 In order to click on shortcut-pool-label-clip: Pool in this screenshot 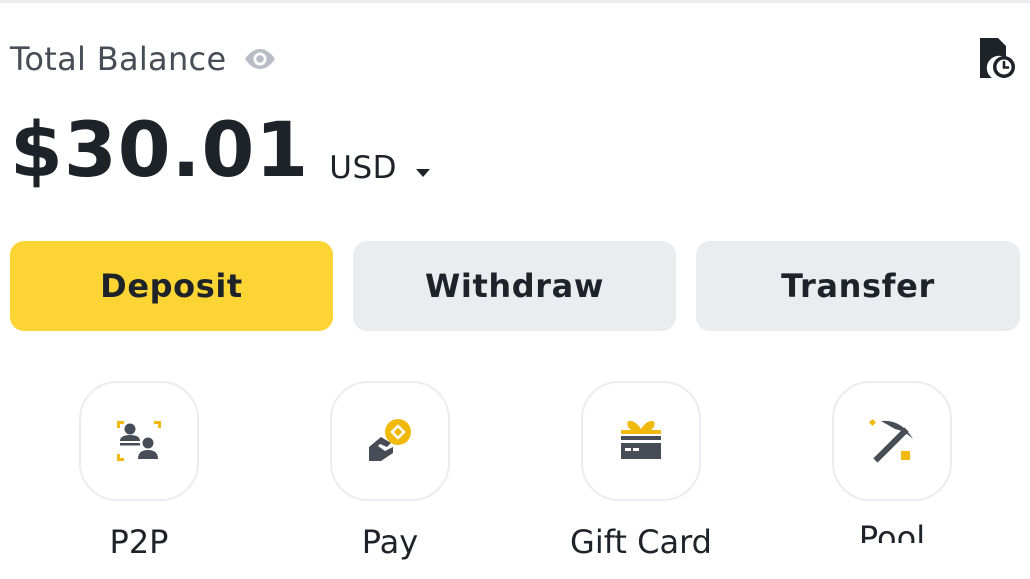, I will do `click(892, 531)`.